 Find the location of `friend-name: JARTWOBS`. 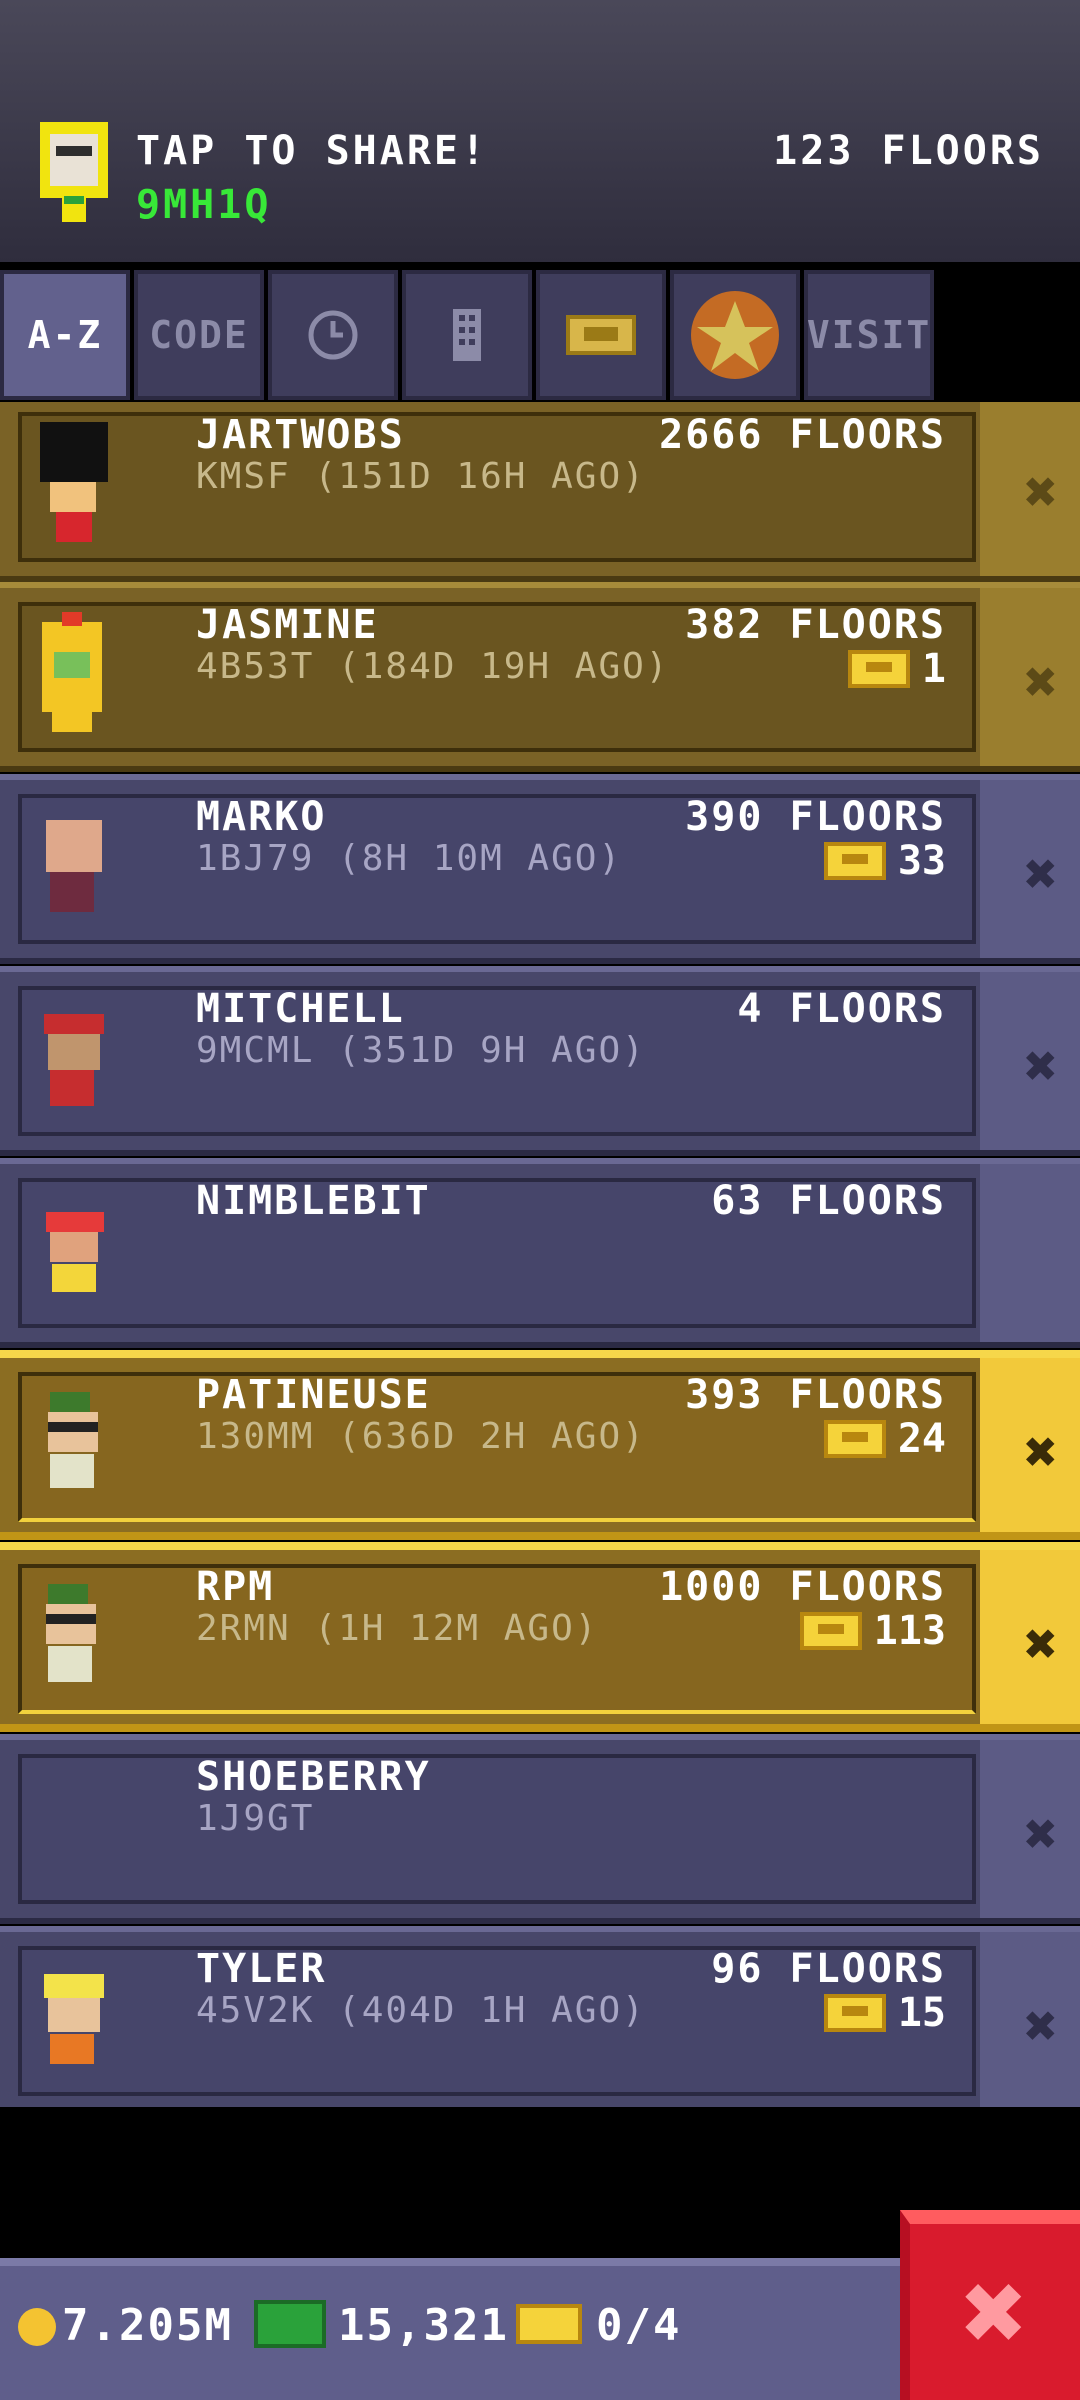

friend-name: JARTWOBS is located at coordinates (300, 435).